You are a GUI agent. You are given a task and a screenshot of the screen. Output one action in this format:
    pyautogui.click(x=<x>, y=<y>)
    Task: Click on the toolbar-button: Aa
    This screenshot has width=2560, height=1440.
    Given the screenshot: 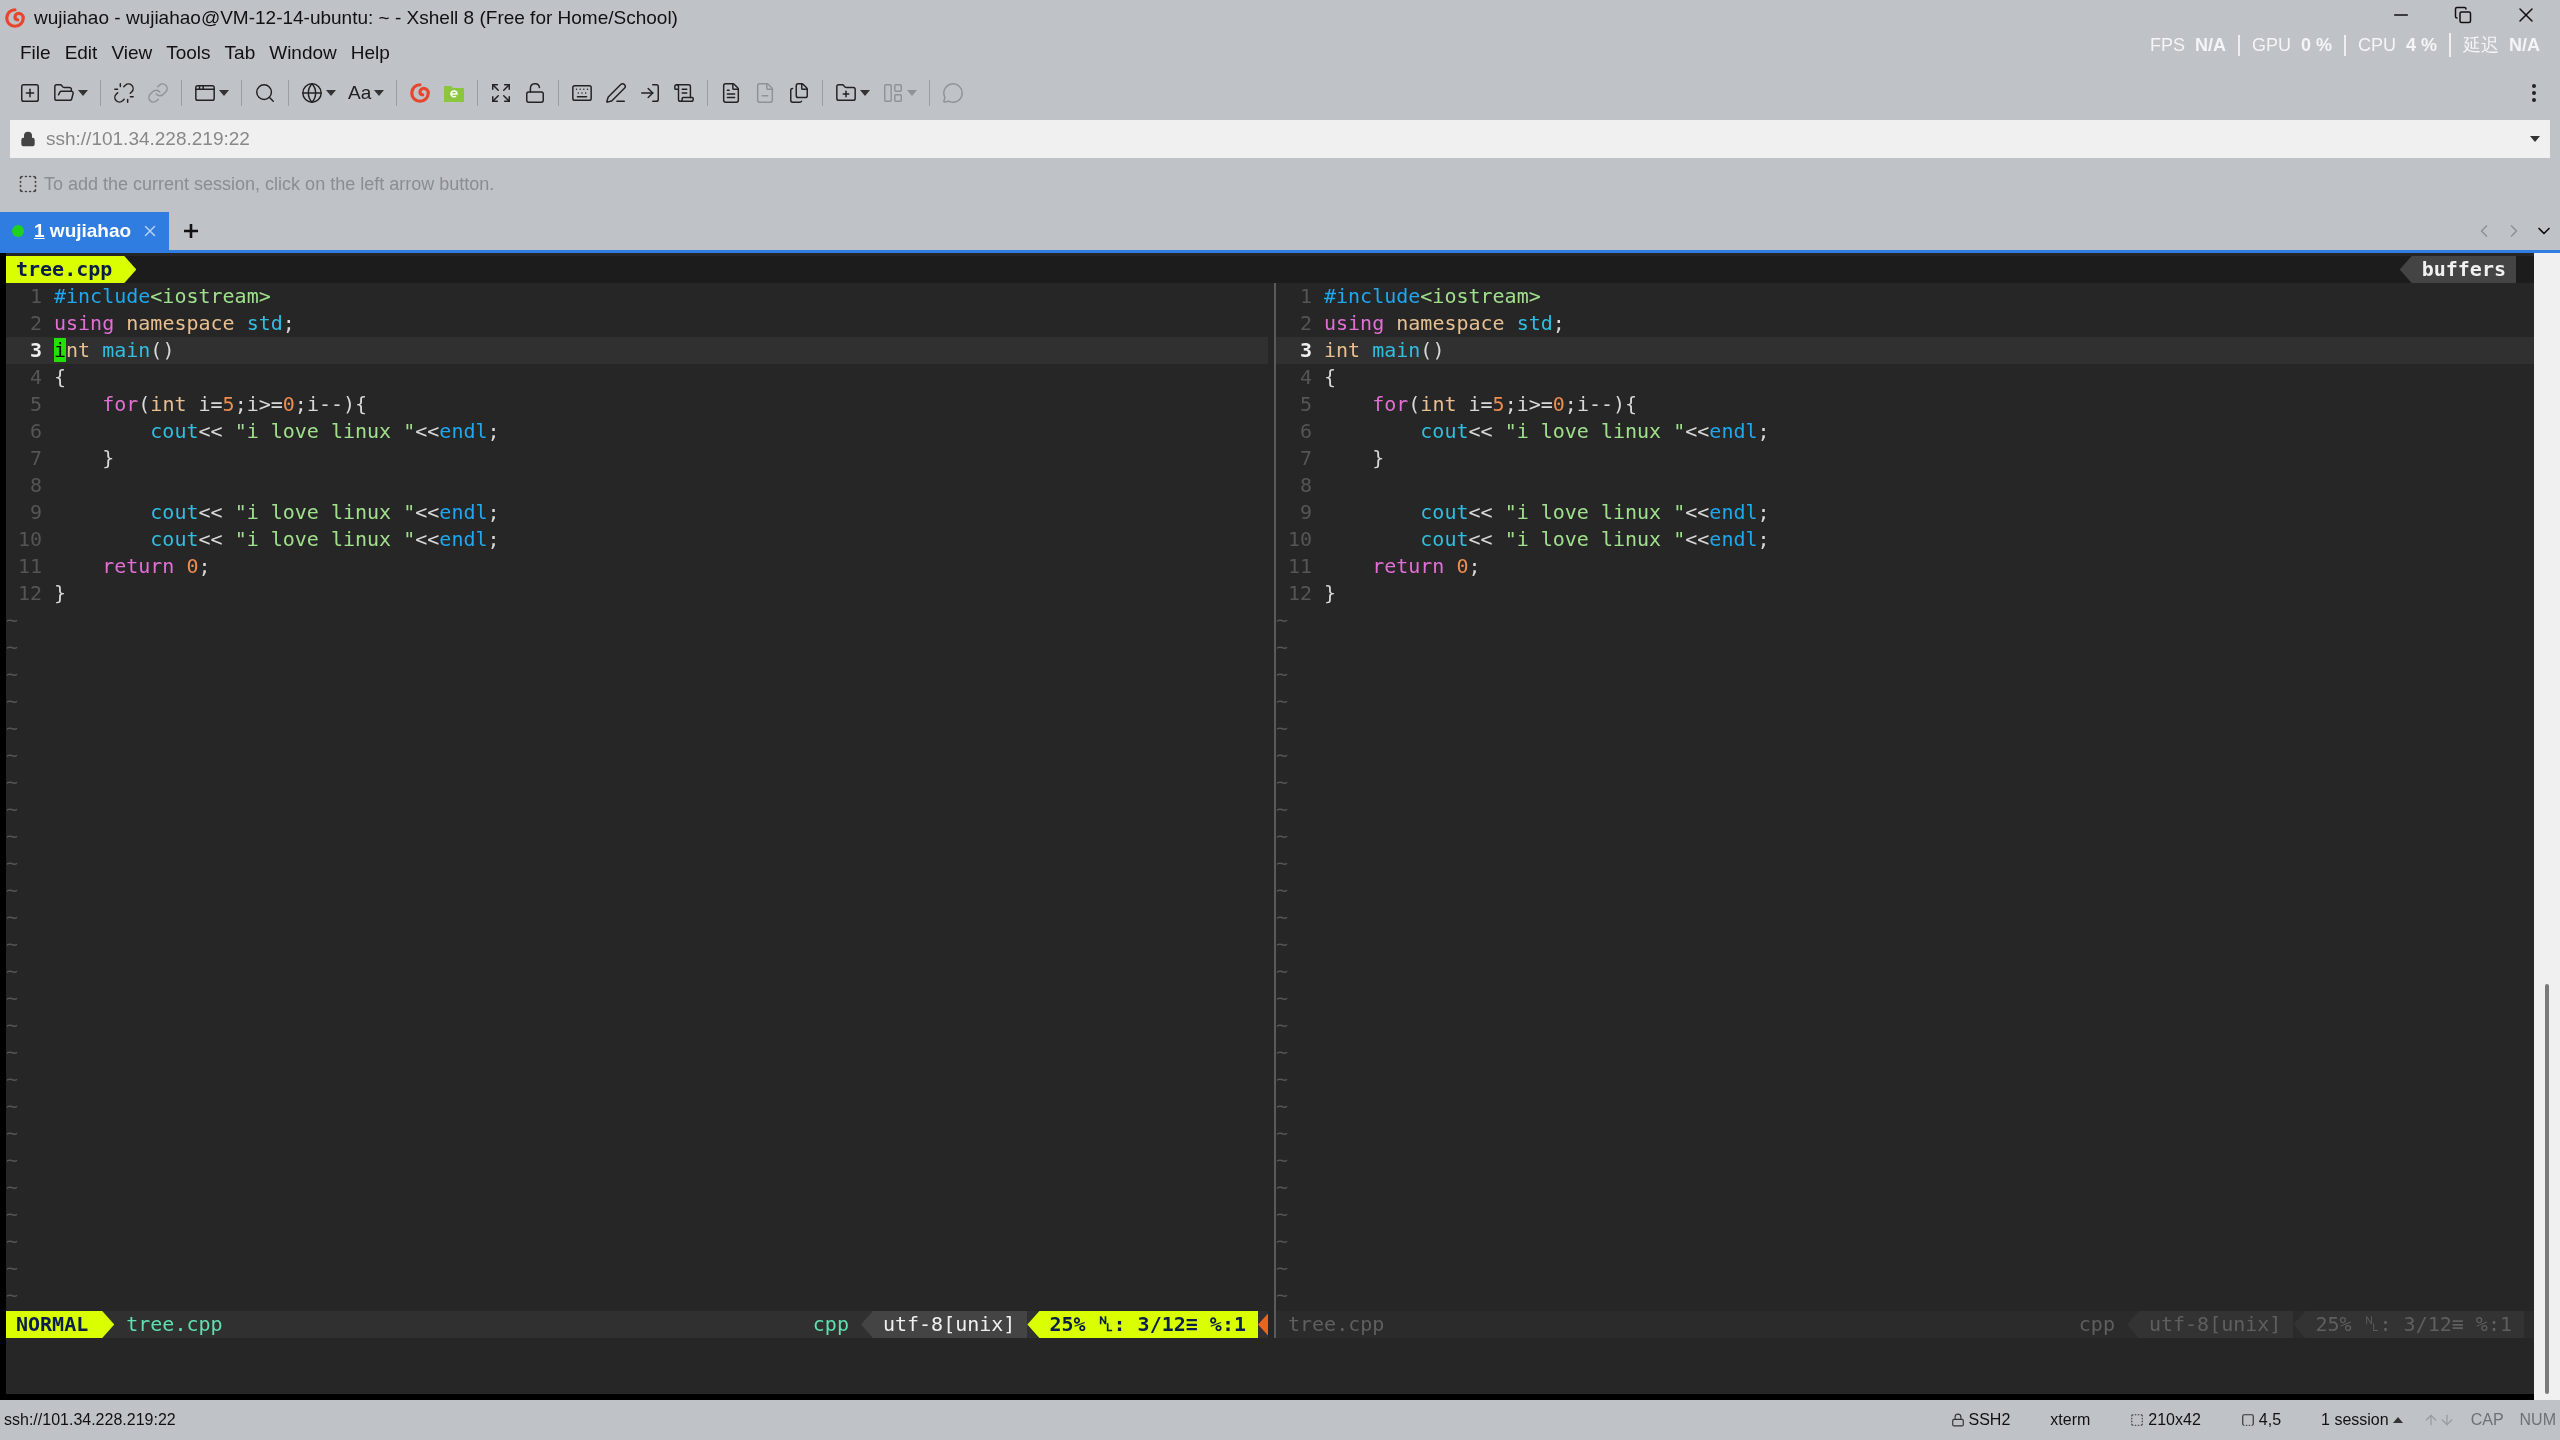 What is the action you would take?
    pyautogui.click(x=366, y=93)
    